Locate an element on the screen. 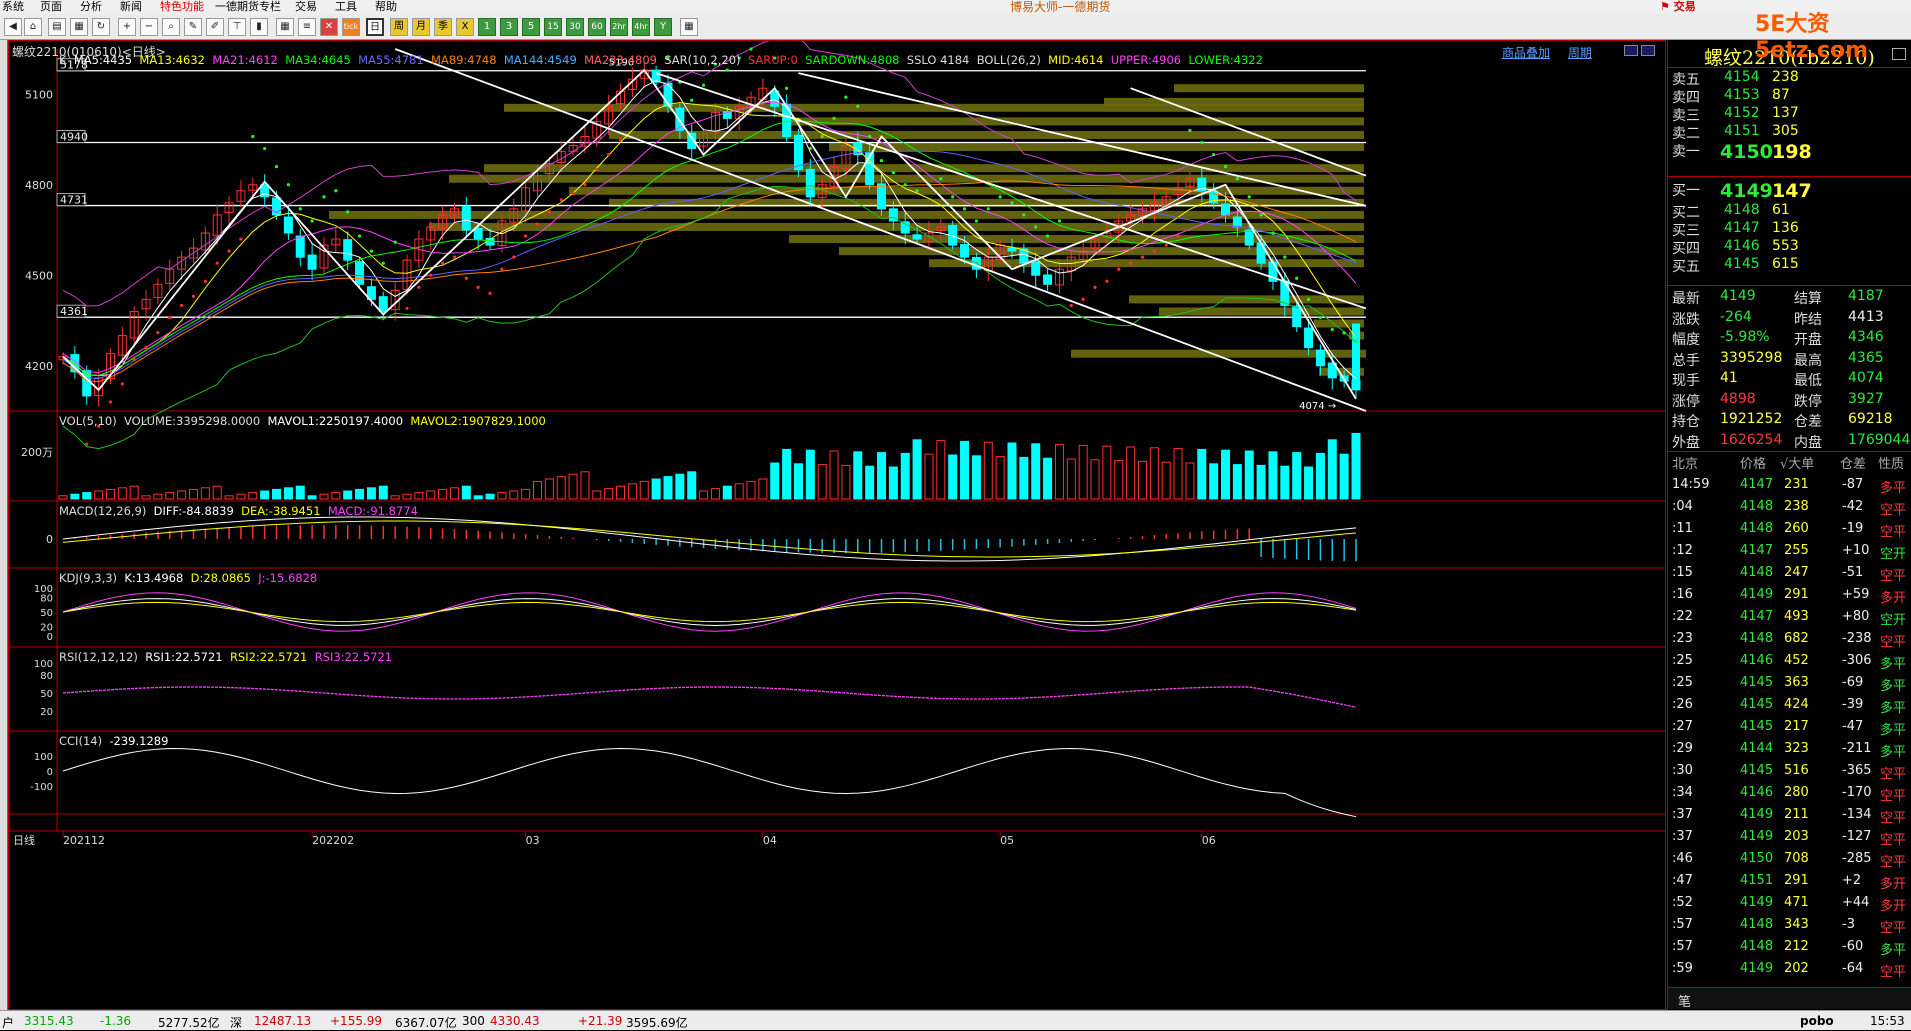 This screenshot has width=1911, height=1031. tick-row: :57 4148 343 -3 空平 is located at coordinates (1789, 925).